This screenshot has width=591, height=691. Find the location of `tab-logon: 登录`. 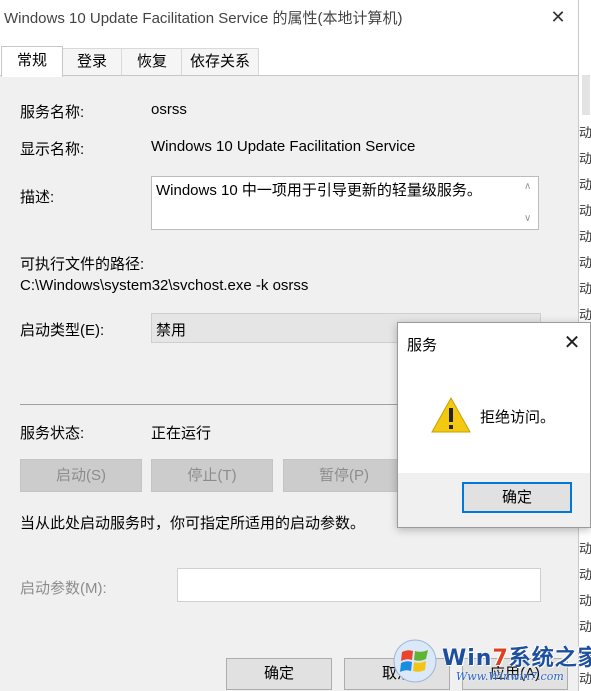

tab-logon: 登录 is located at coordinates (92, 61).